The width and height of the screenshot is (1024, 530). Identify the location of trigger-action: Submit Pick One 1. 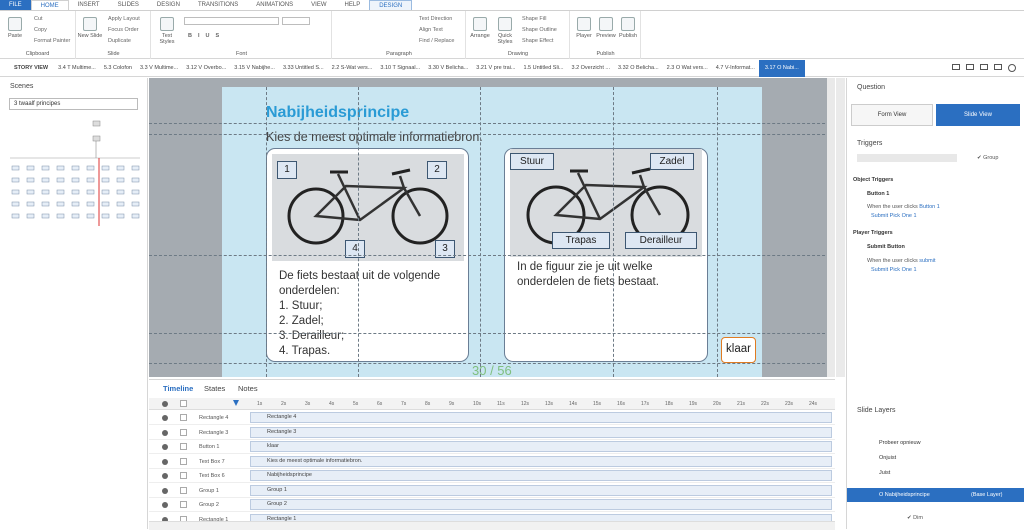
(894, 270).